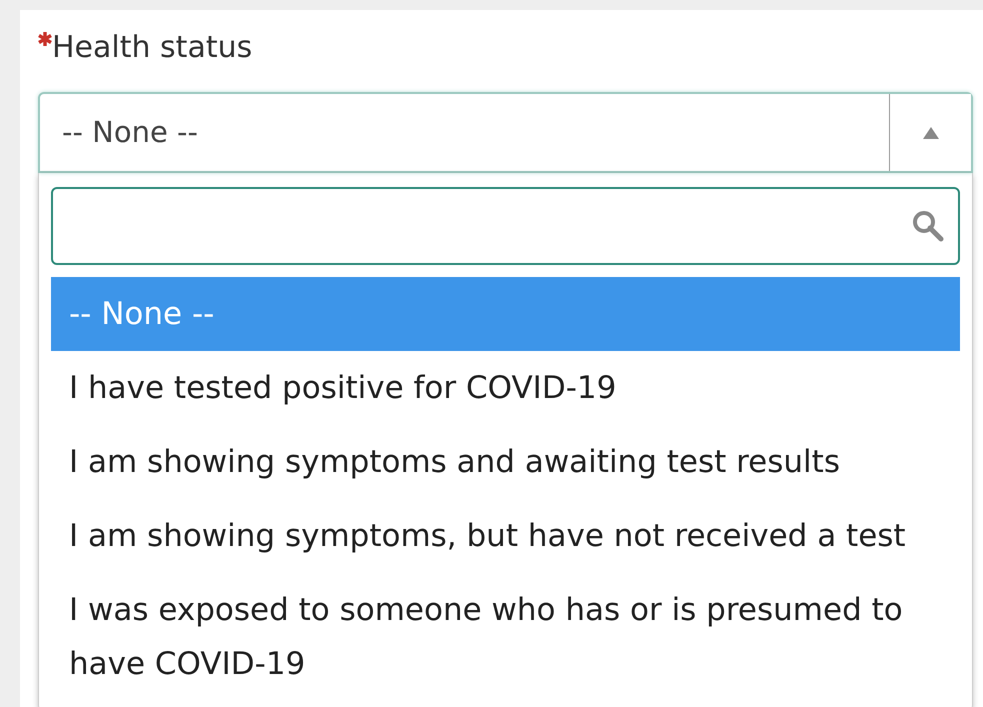 The image size is (983, 707). I want to click on caret-icon, so click(930, 132).